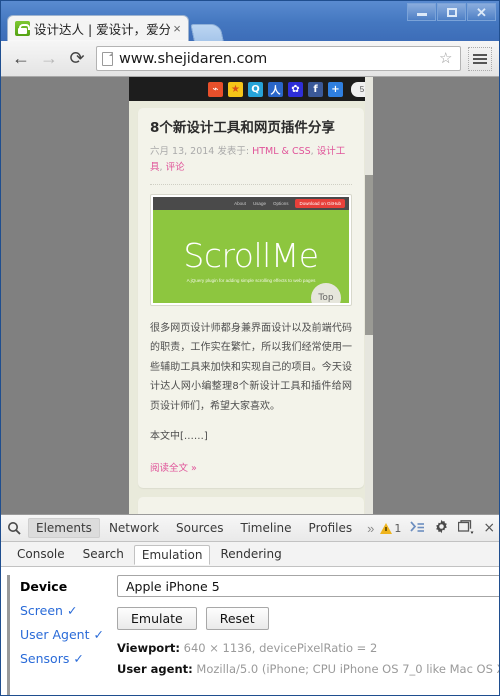  What do you see at coordinates (199, 528) in the screenshot?
I see `tab-sources: Sources` at bounding box center [199, 528].